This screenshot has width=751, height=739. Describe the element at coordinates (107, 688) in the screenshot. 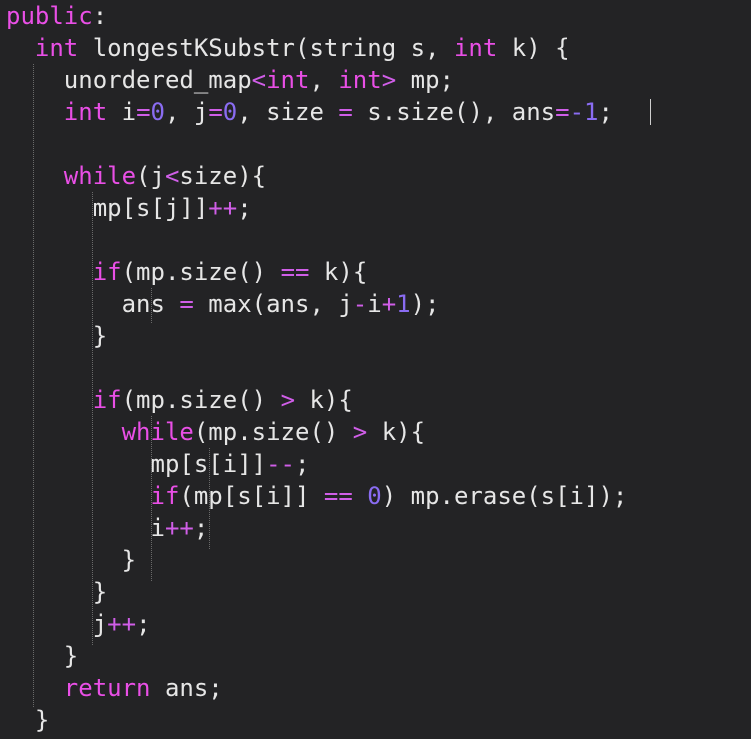

I see `code-token: return` at that location.